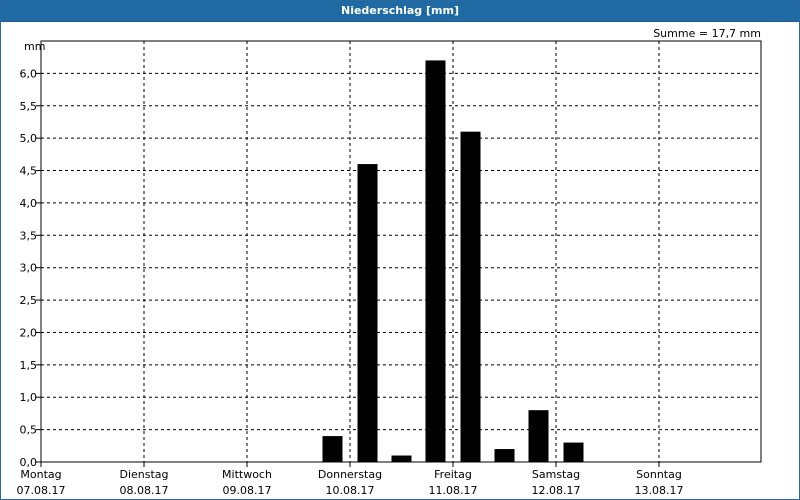 The image size is (800, 500). What do you see at coordinates (29, 235) in the screenshot?
I see `y-tick-label: 3,5` at bounding box center [29, 235].